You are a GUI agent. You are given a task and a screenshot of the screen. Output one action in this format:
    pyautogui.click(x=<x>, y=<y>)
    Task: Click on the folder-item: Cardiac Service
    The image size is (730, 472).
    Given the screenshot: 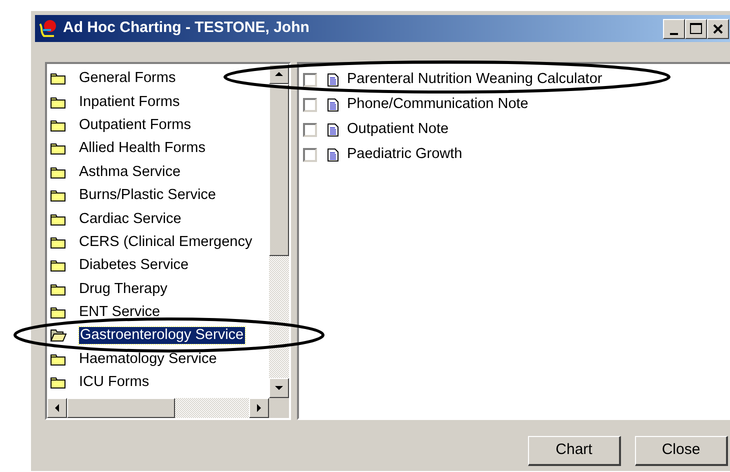 What is the action you would take?
    pyautogui.click(x=130, y=219)
    